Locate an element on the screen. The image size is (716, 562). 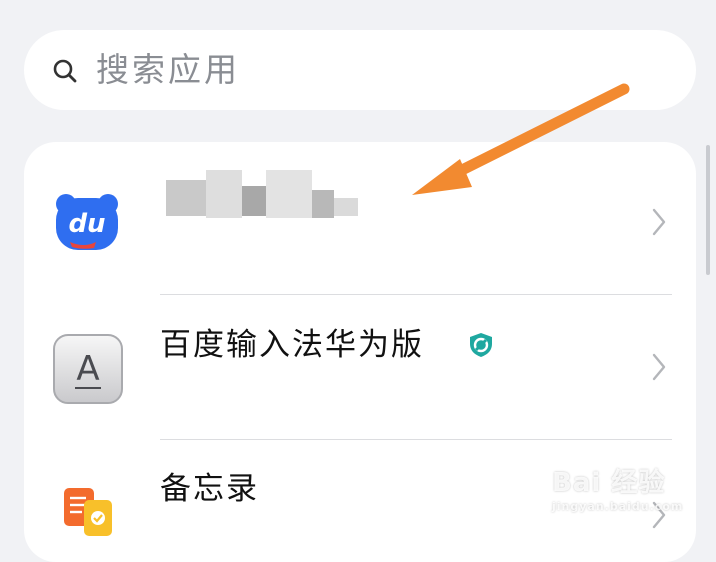
app-name-baidu-input: 百度输入法华为版 is located at coordinates (292, 345).